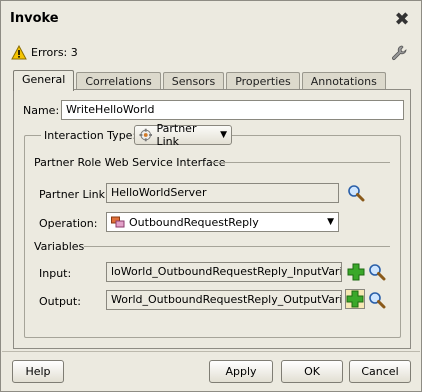  What do you see at coordinates (118, 222) in the screenshot?
I see `operation-icon` at bounding box center [118, 222].